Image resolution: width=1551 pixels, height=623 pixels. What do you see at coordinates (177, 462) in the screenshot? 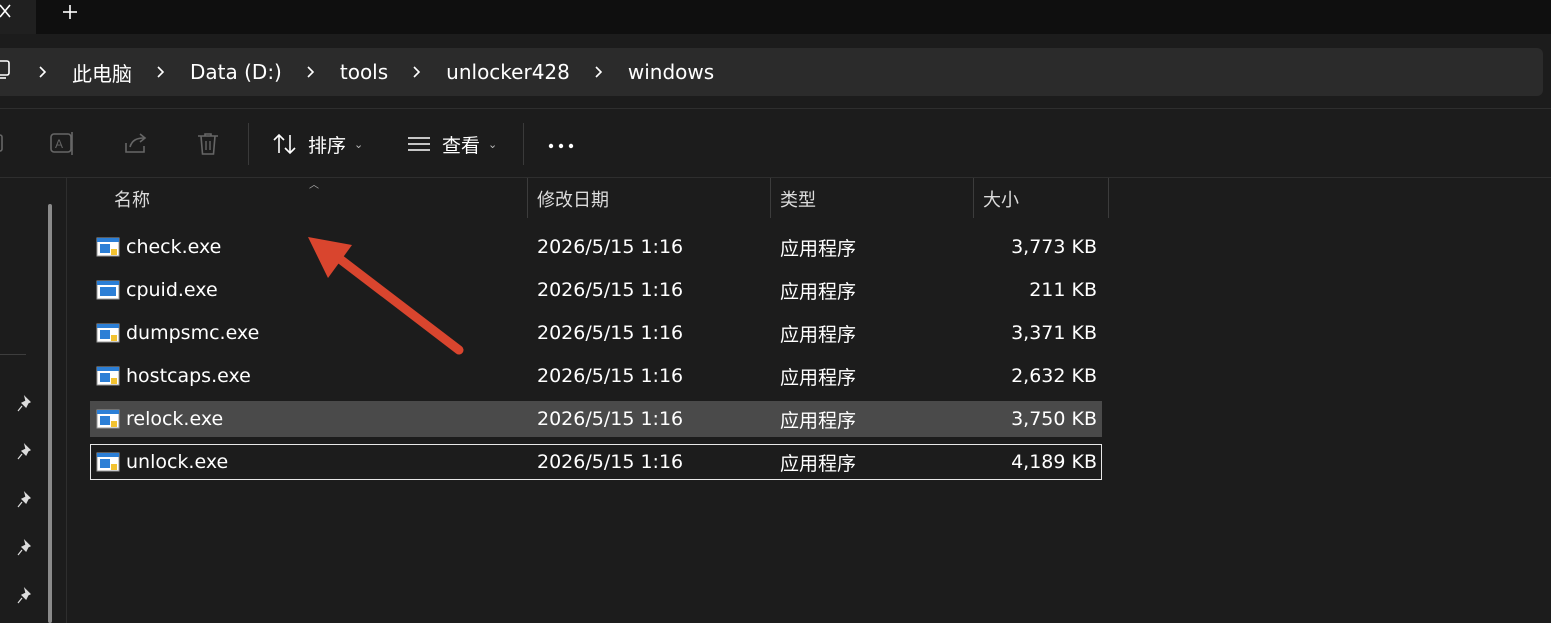
I see `file-name: unlock.exe` at bounding box center [177, 462].